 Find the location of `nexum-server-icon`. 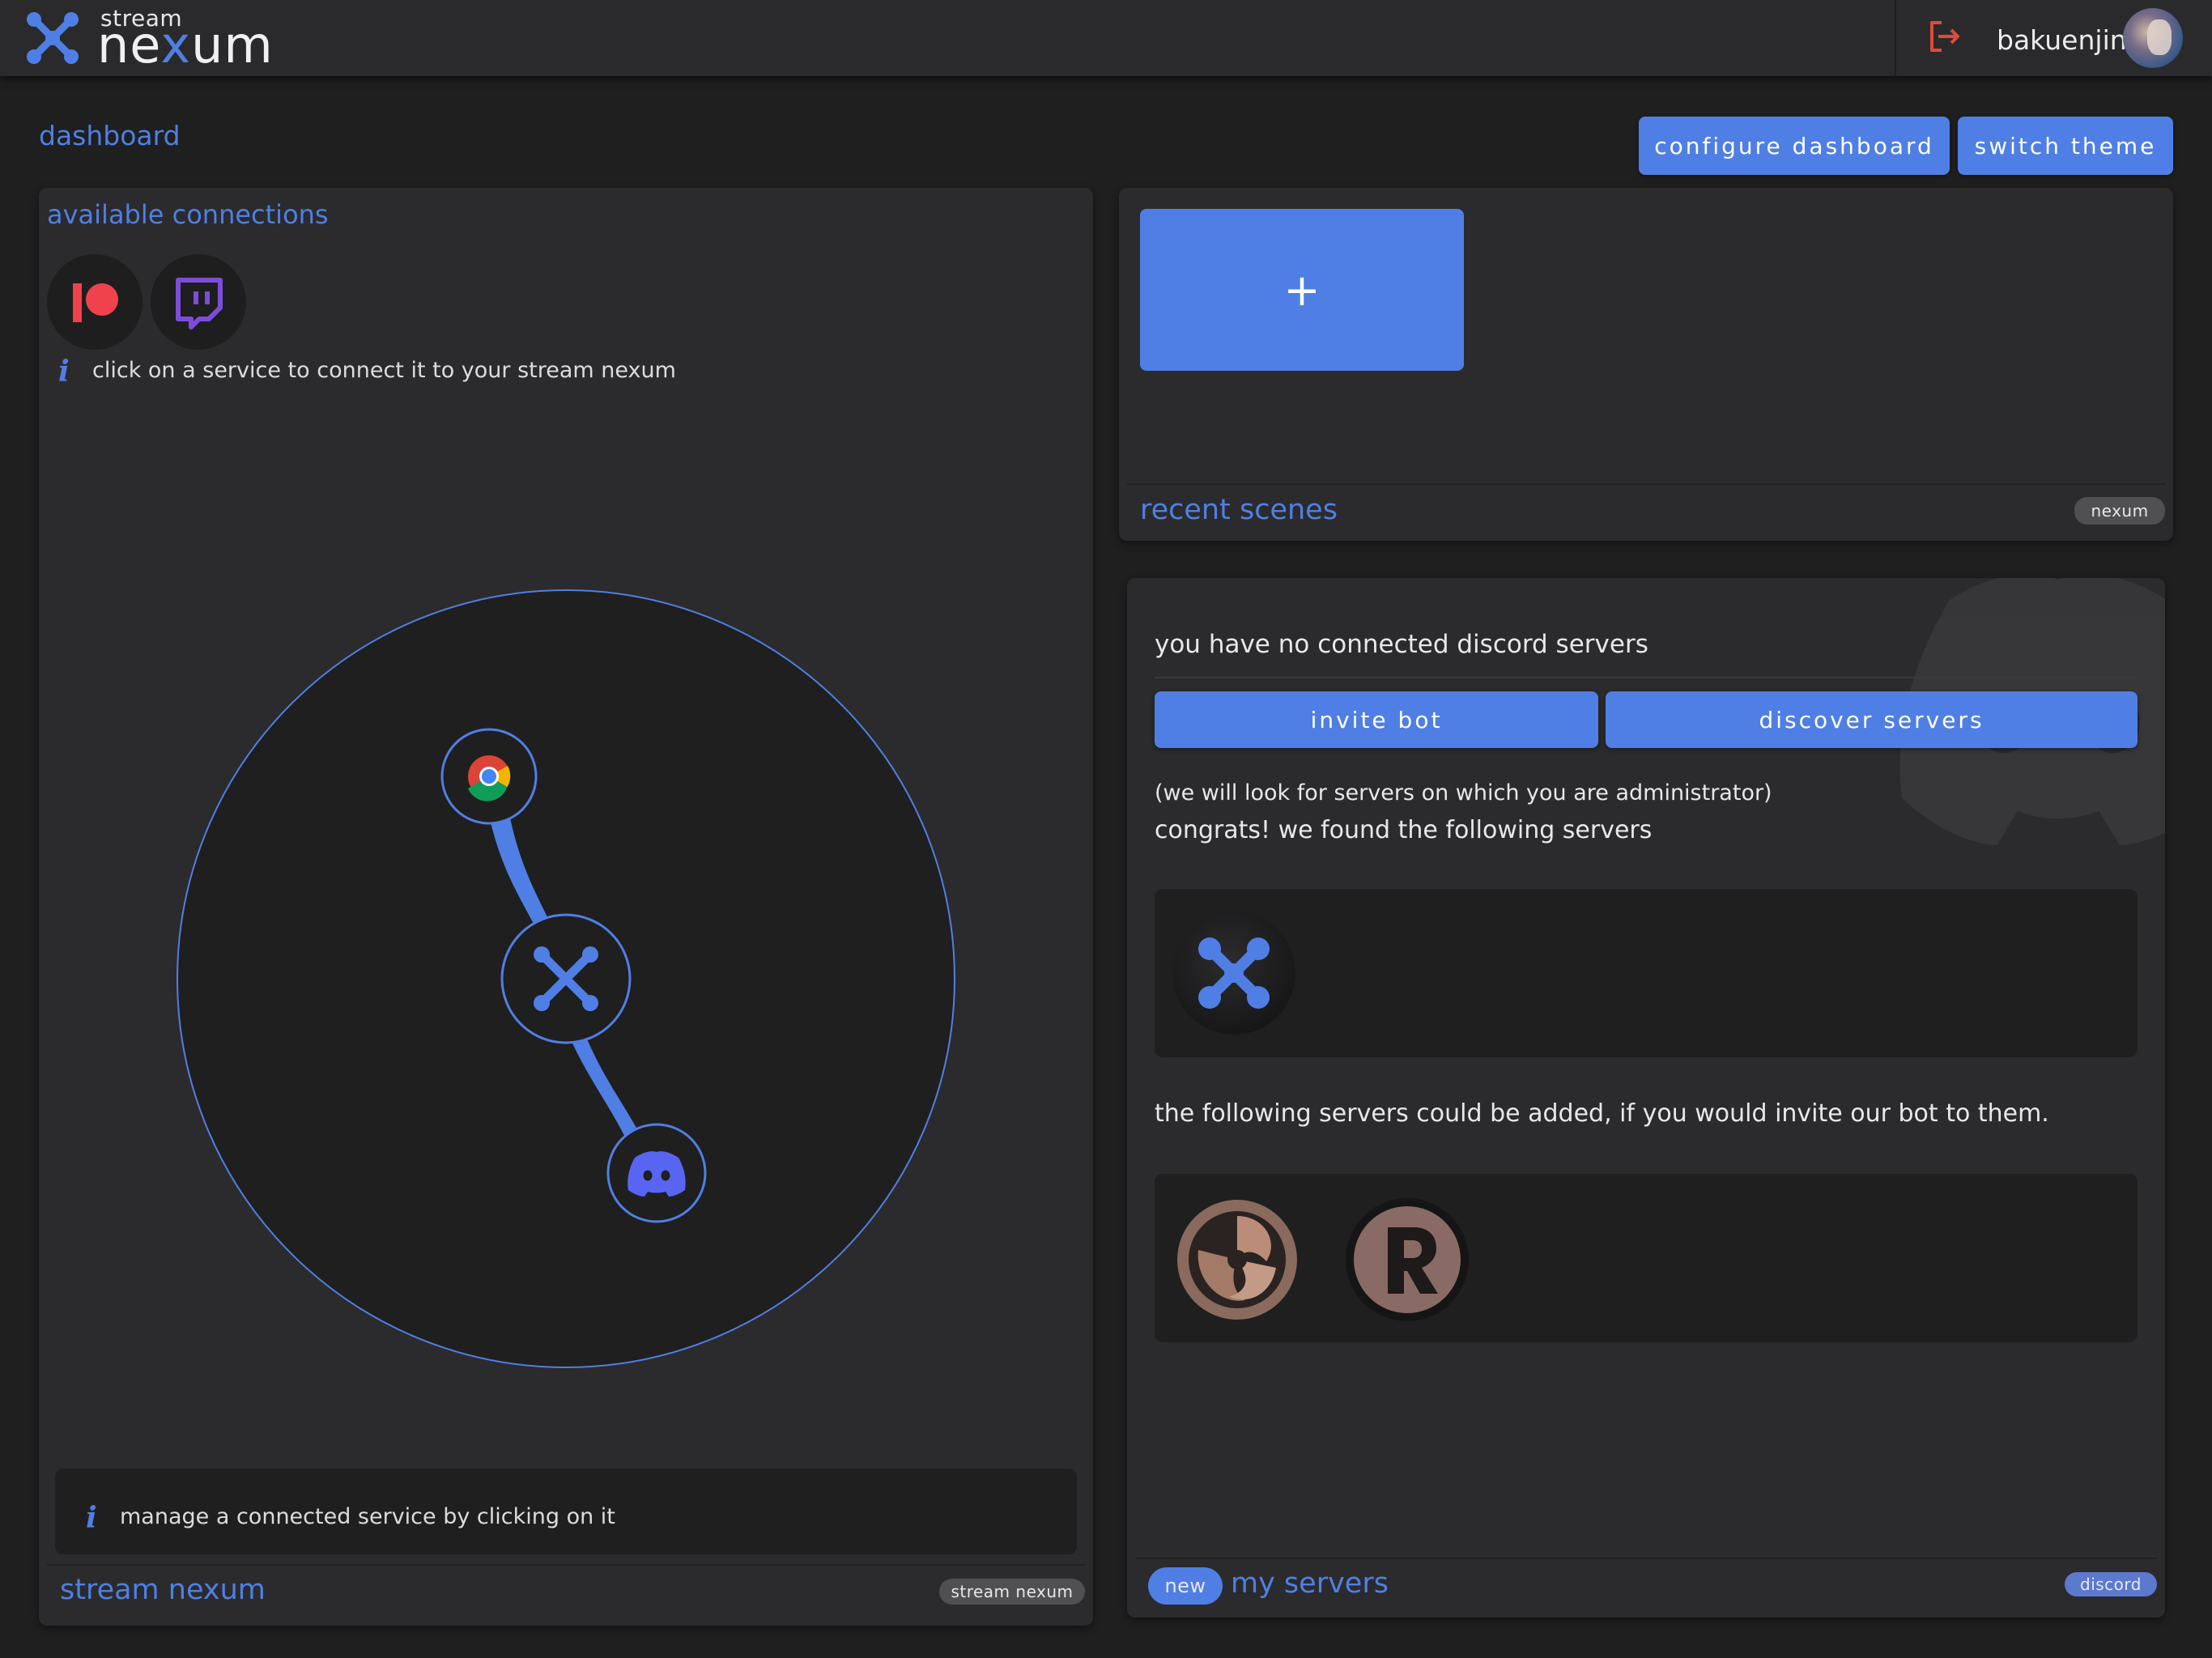

nexum-server-icon is located at coordinates (1234, 973).